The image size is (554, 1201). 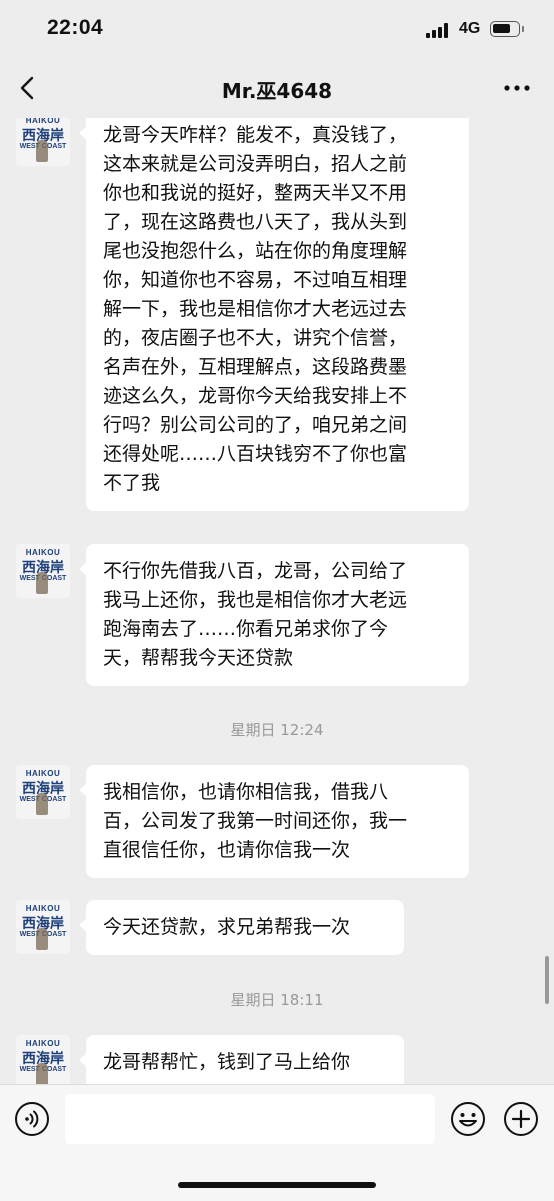 I want to click on status-time: 22:04, so click(x=75, y=27).